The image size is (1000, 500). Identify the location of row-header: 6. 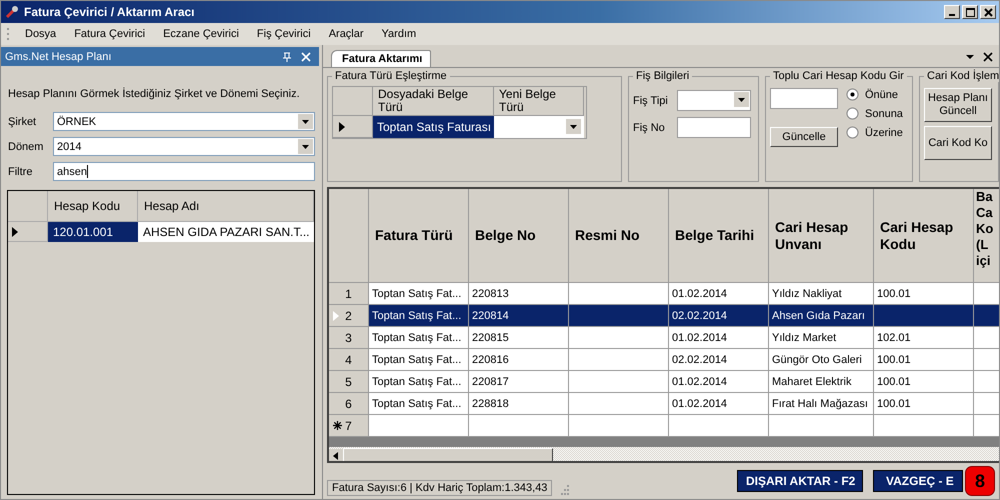
(349, 404).